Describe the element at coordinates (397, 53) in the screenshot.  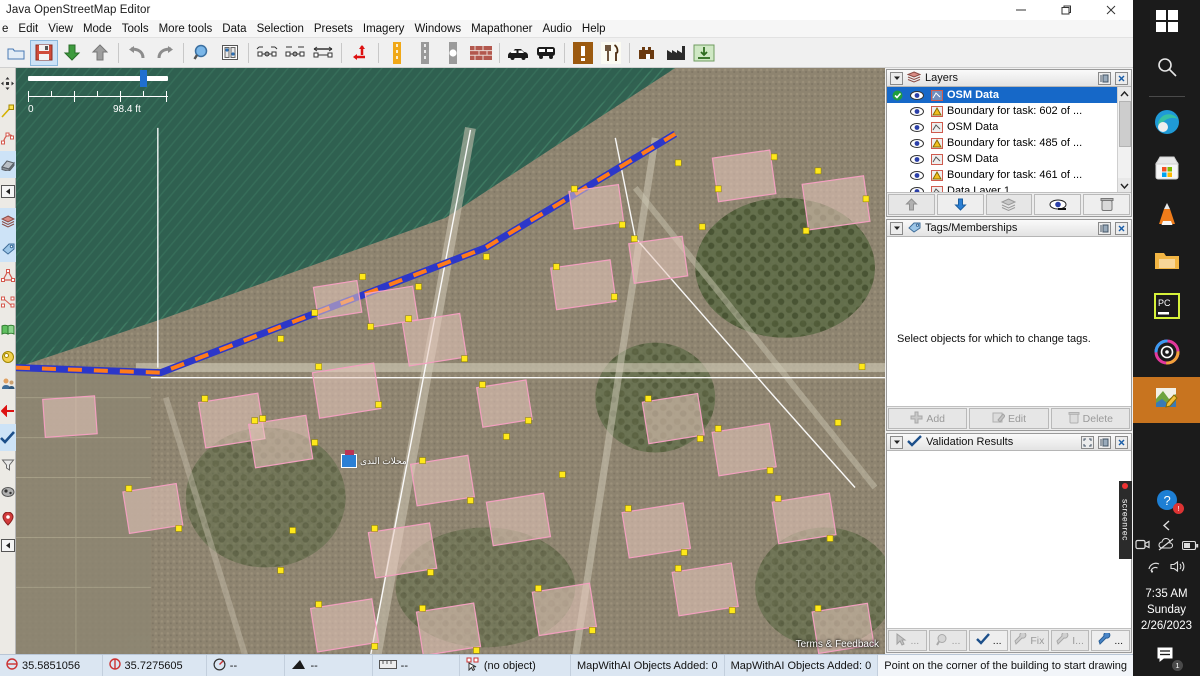
I see `preset-highway-primary-button` at that location.